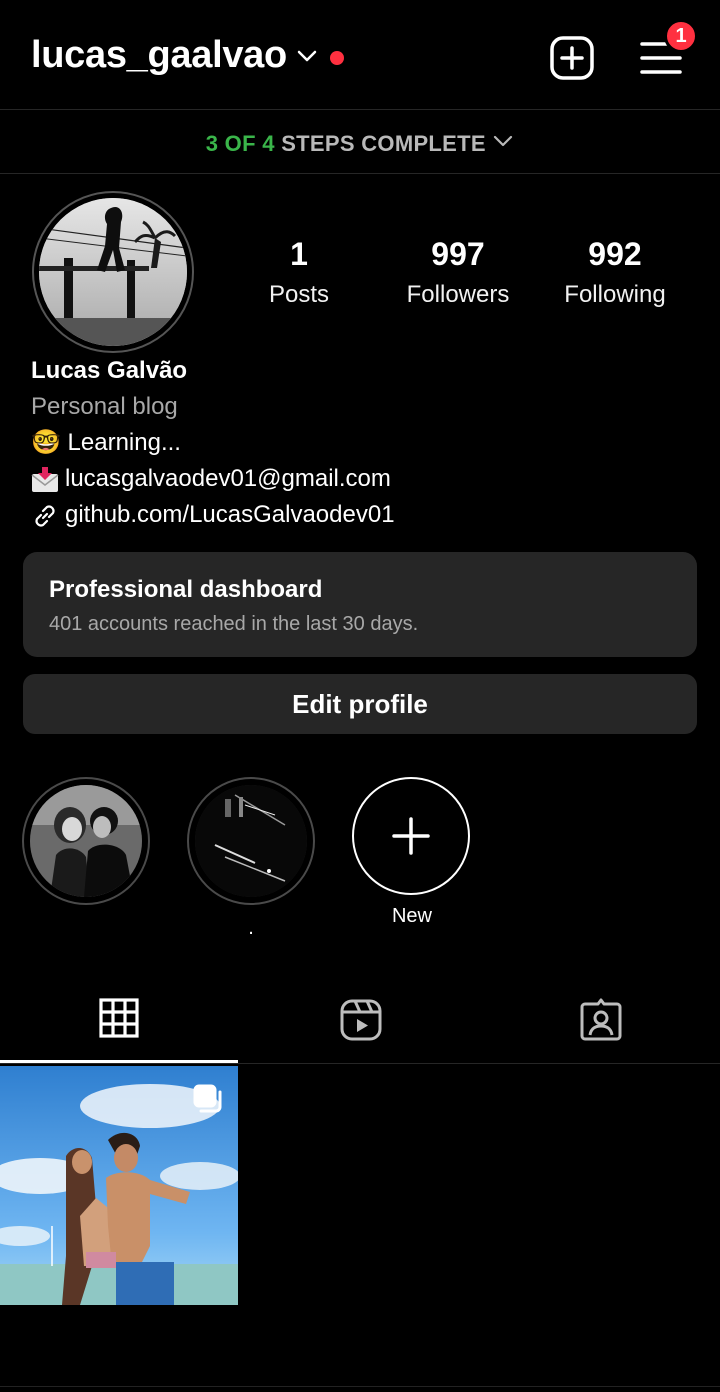 The height and width of the screenshot is (1392, 720). What do you see at coordinates (572, 58) in the screenshot?
I see `create-post-icon` at bounding box center [572, 58].